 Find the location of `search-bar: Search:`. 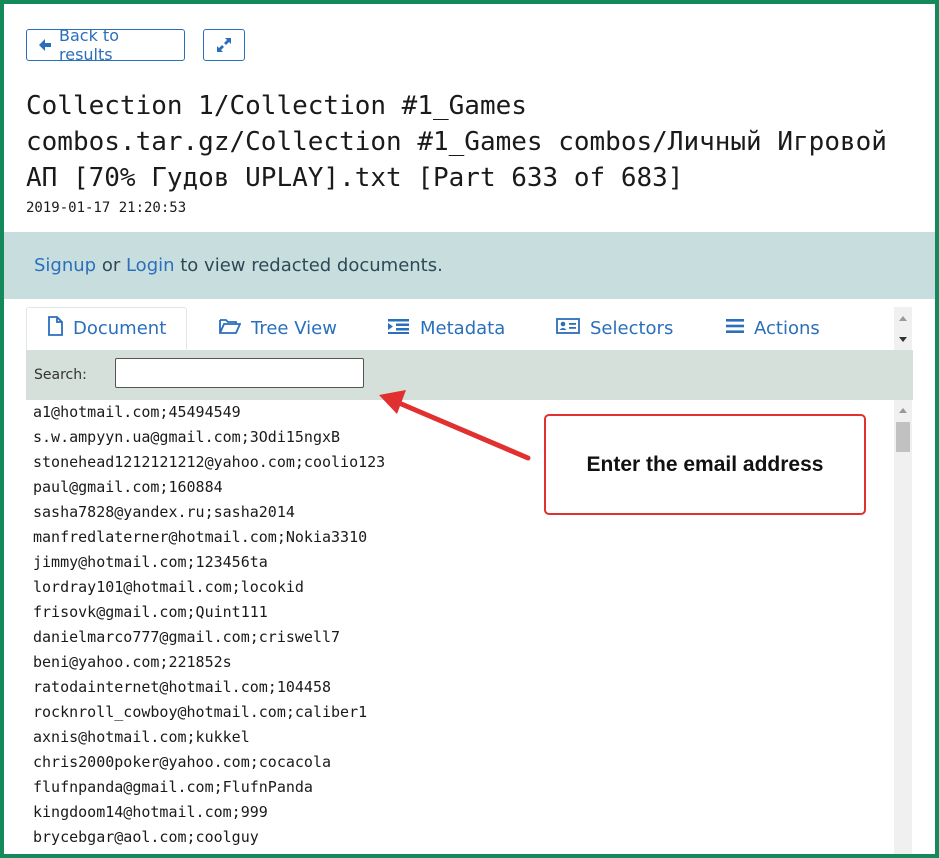

search-bar: Search: is located at coordinates (469, 375).